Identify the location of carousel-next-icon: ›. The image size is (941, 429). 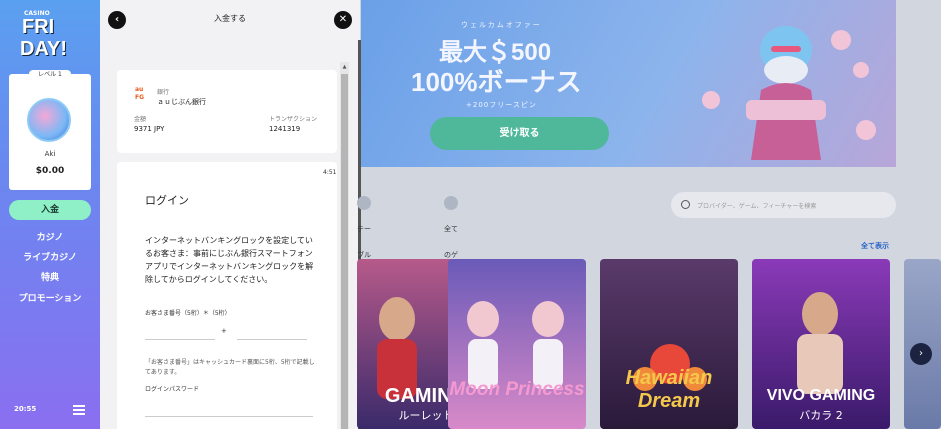
(921, 354).